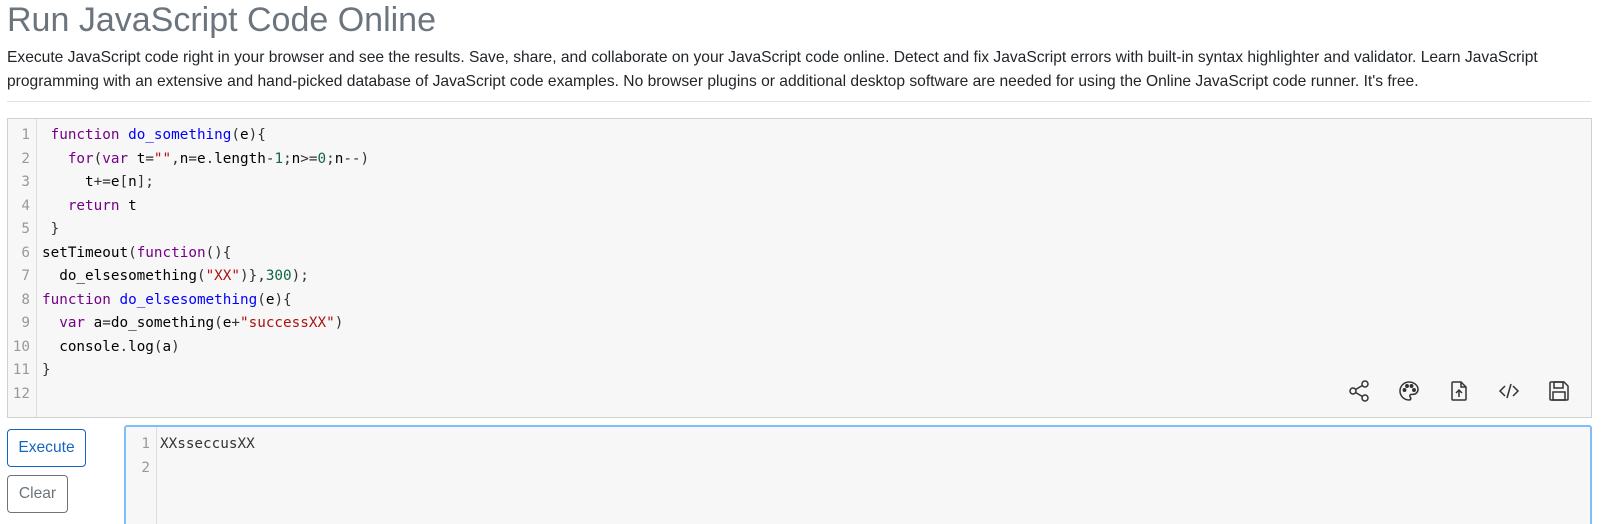 The image size is (1602, 524). What do you see at coordinates (192, 323) in the screenshot?
I see `code-line: var a=do_something(e+"successXX")` at bounding box center [192, 323].